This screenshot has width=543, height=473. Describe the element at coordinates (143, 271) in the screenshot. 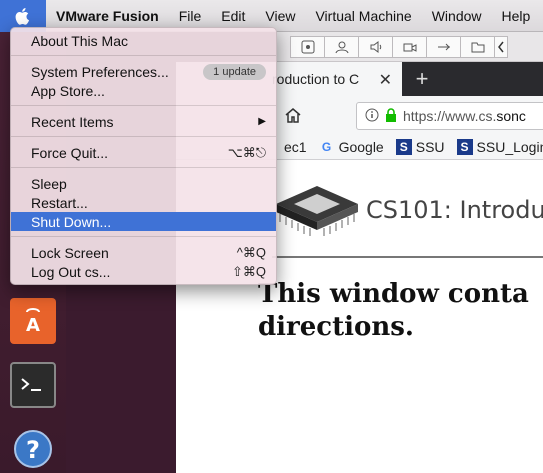

I see `menu-item-log-out: Log Out cs... ⇧⌘Q` at that location.